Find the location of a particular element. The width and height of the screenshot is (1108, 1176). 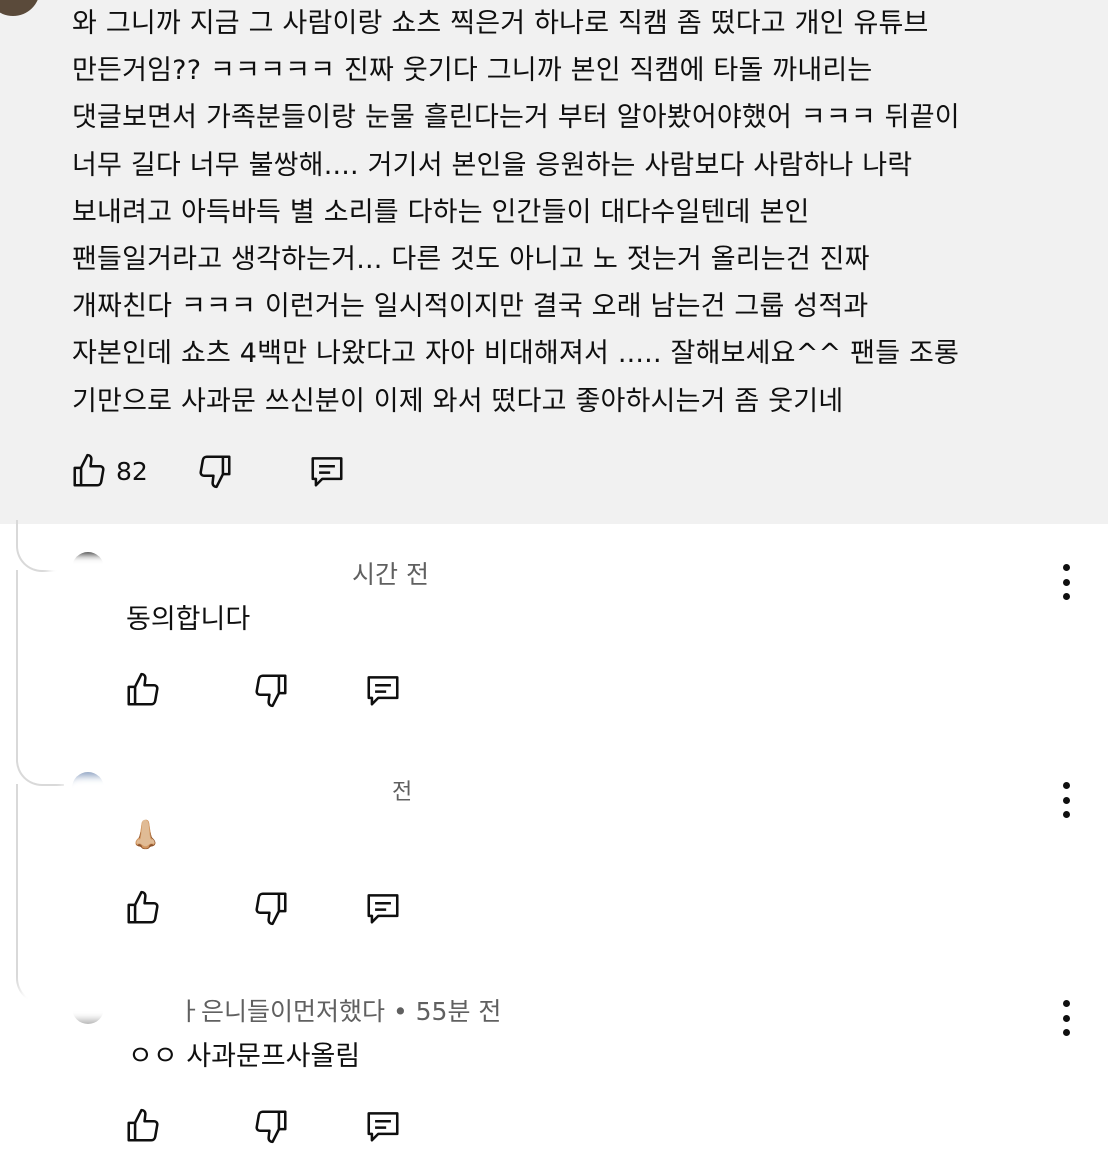

reply-meta: ㅏ은니들이먼저했다 • 55분 전 is located at coordinates (340, 1011).